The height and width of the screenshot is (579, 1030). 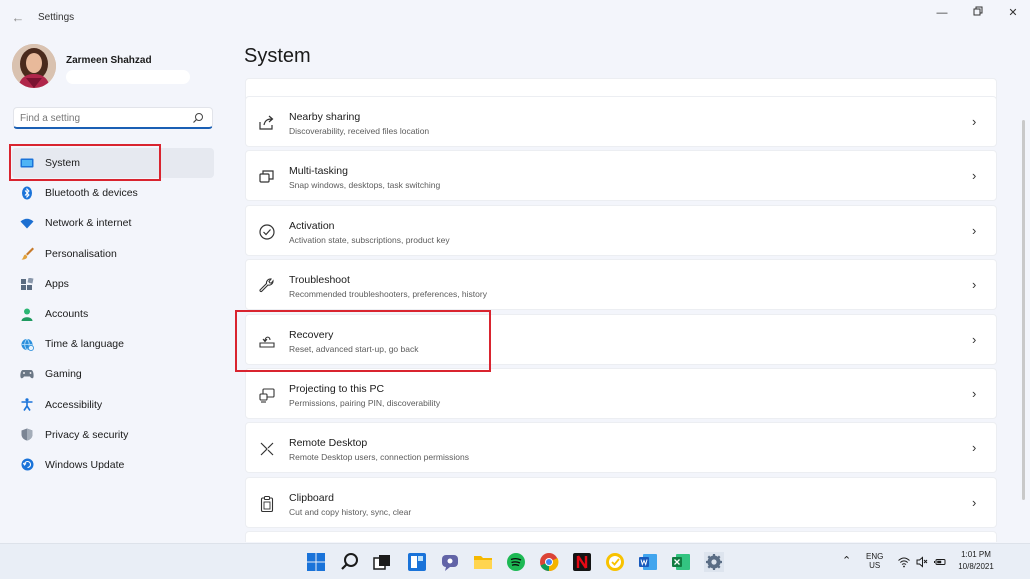 What do you see at coordinates (266, 285) in the screenshot?
I see `wrench-icon` at bounding box center [266, 285].